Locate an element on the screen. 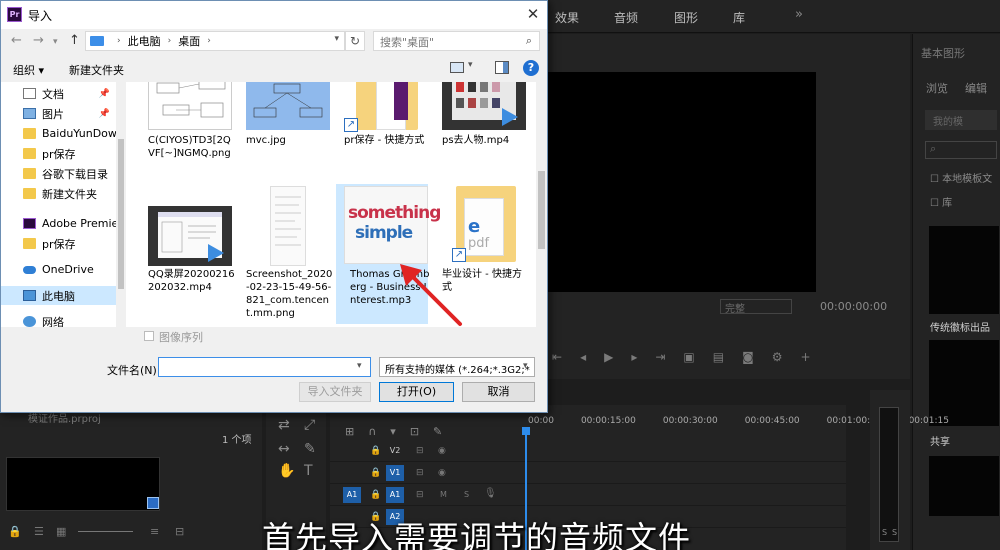  tab-edit: 编辑 is located at coordinates (976, 88).